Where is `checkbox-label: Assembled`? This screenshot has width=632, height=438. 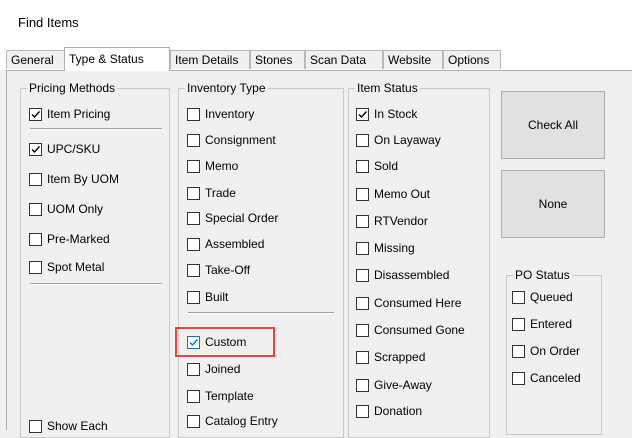
checkbox-label: Assembled is located at coordinates (235, 244).